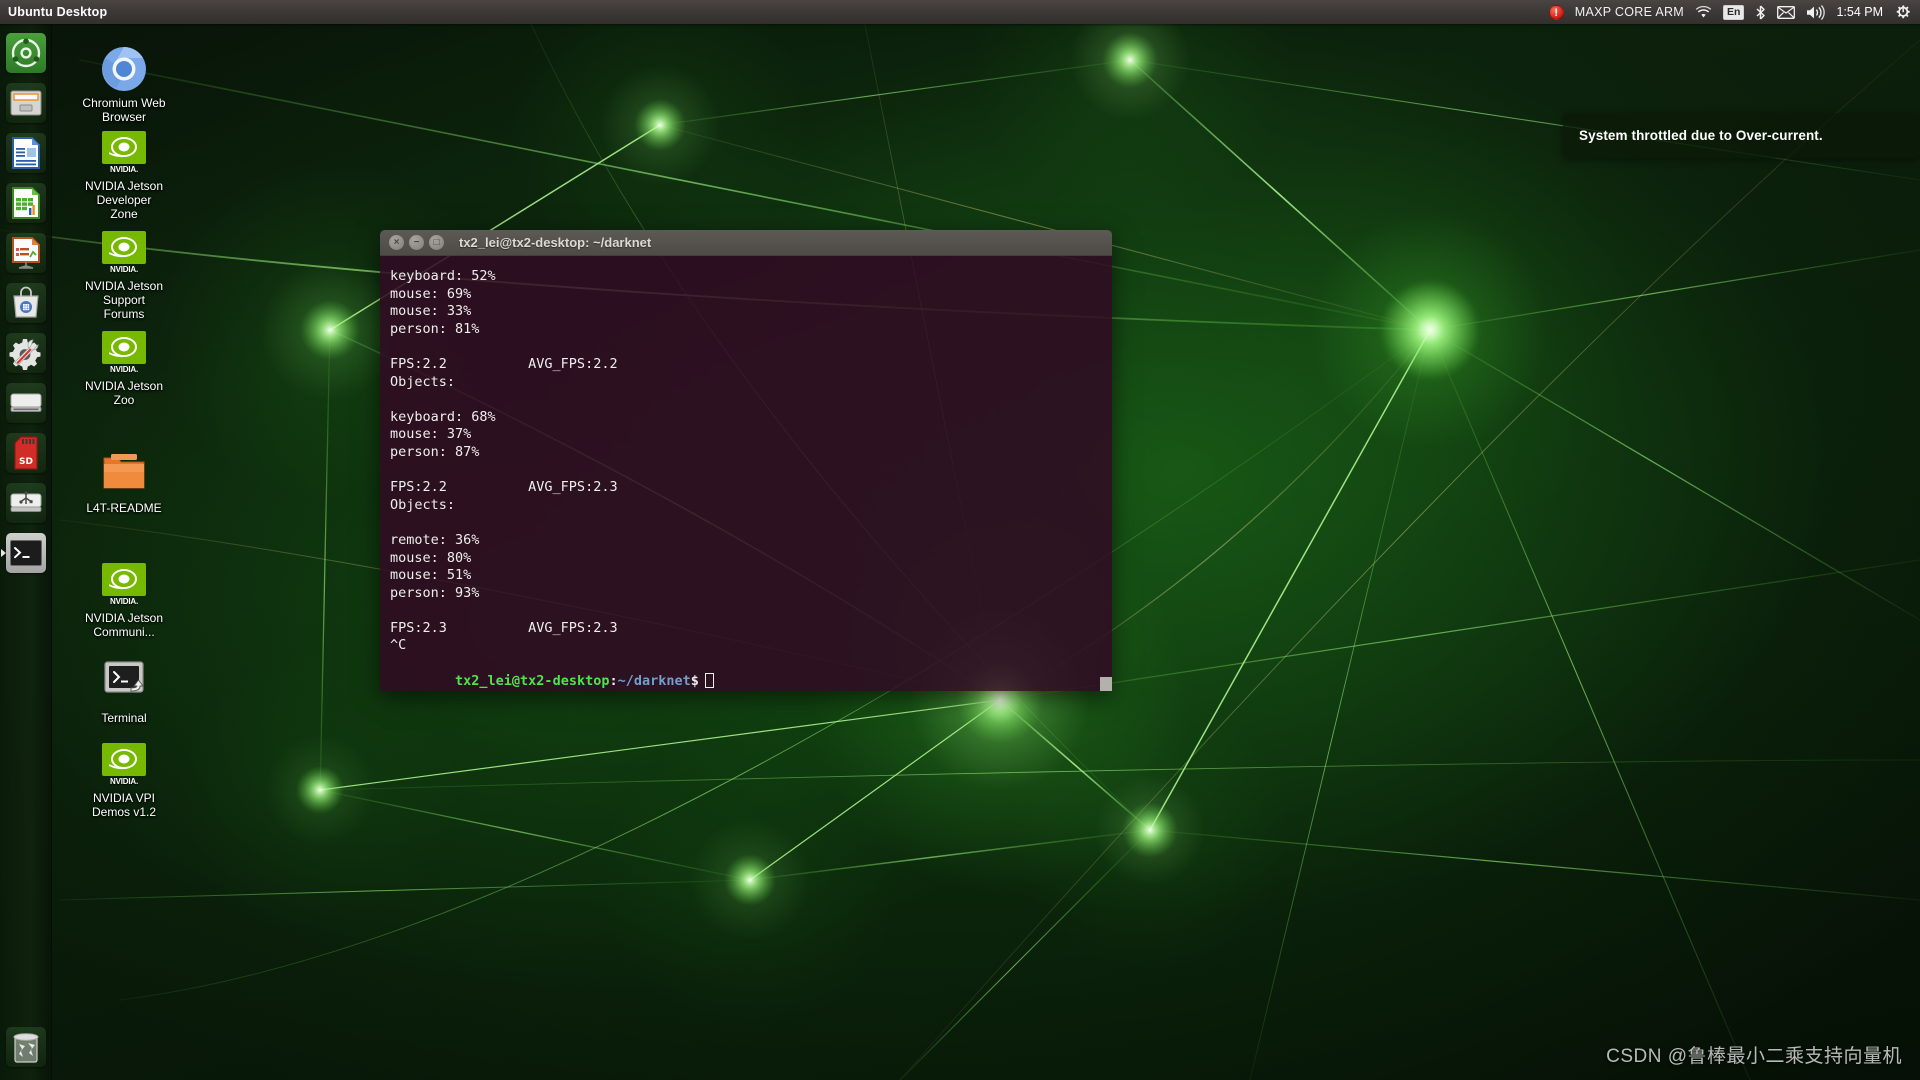 This screenshot has width=1920, height=1080. I want to click on session-menu-indicator, so click(1902, 12).